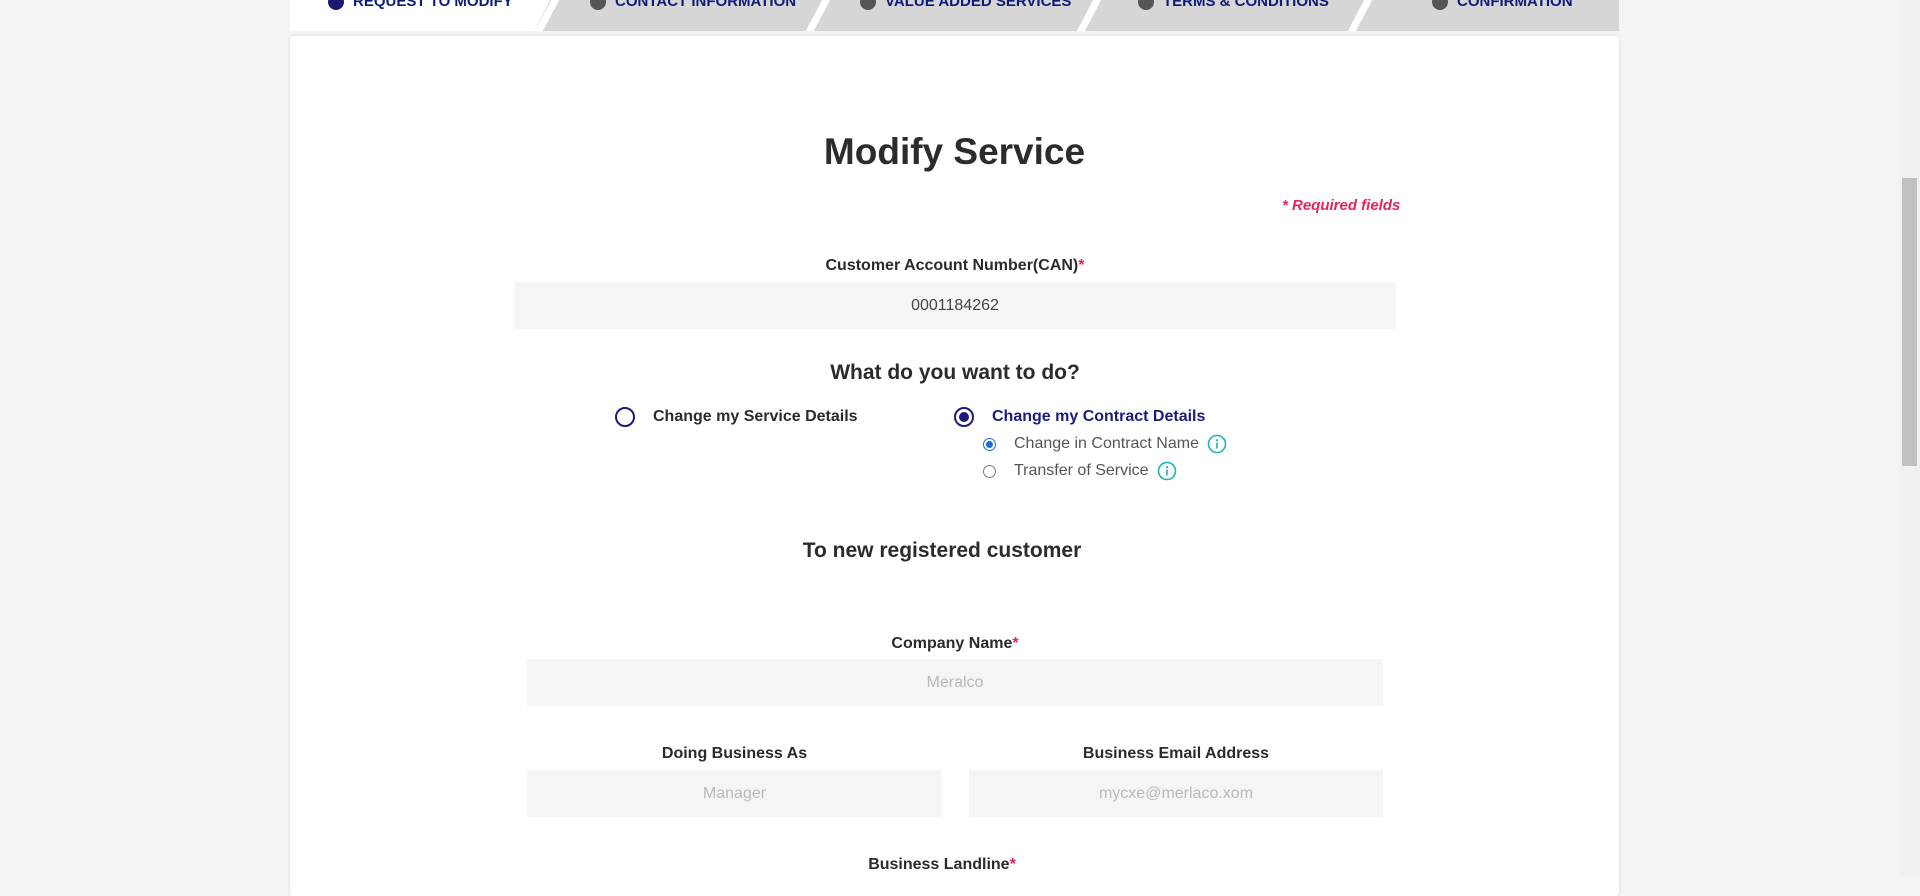  I want to click on company-name-label: Company Name*, so click(955, 644).